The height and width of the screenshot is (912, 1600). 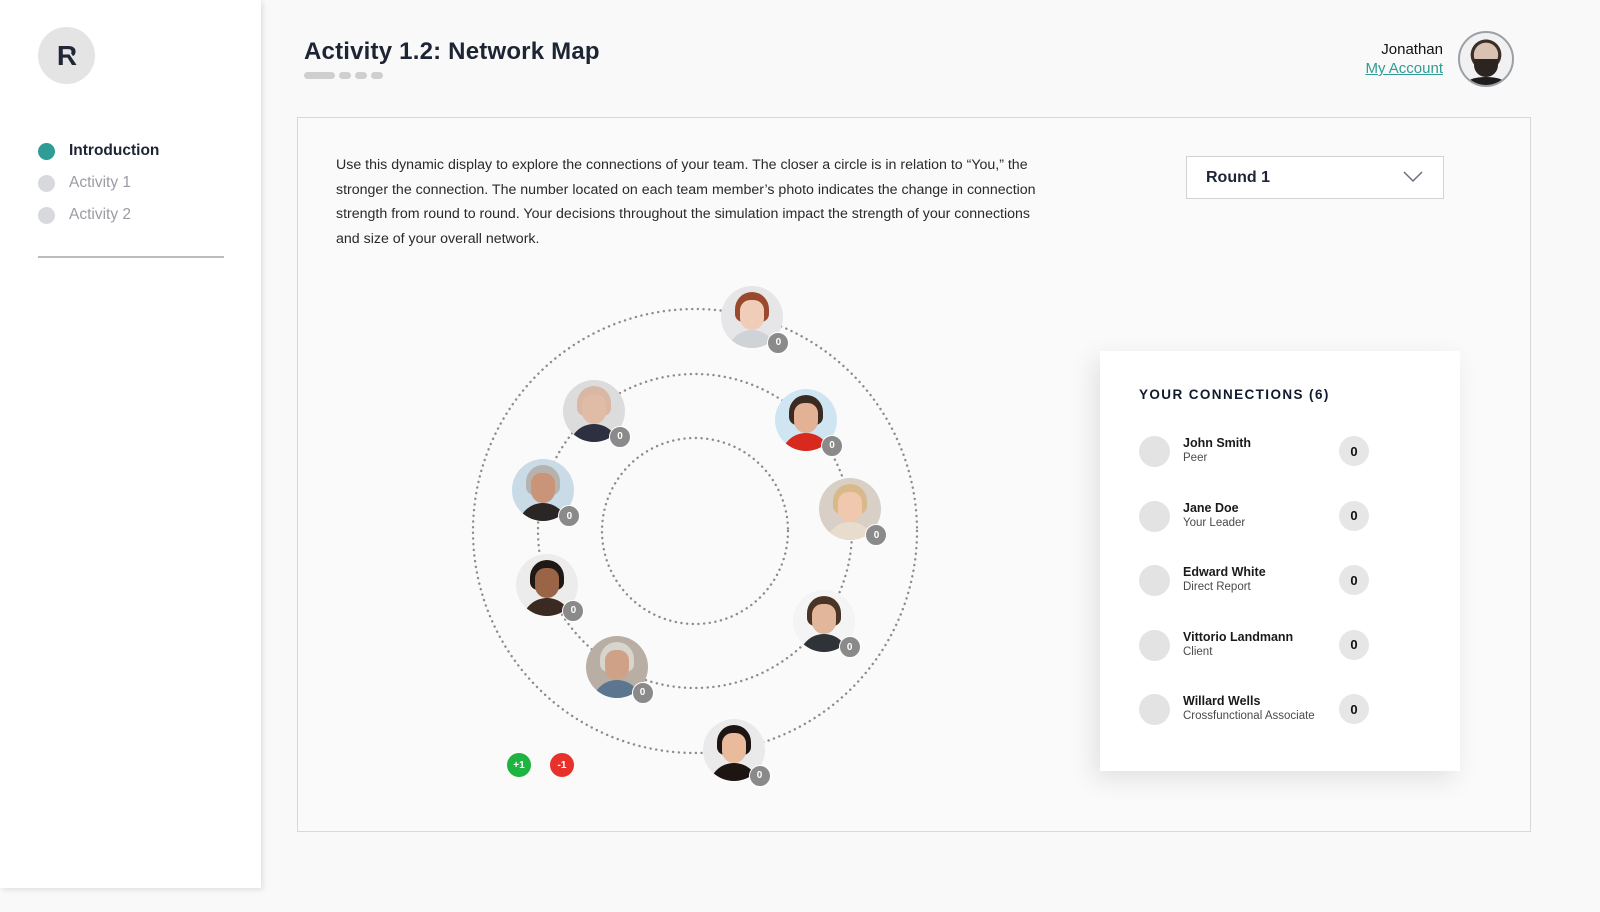 I want to click on legend-negative-chip: -1, so click(x=562, y=765).